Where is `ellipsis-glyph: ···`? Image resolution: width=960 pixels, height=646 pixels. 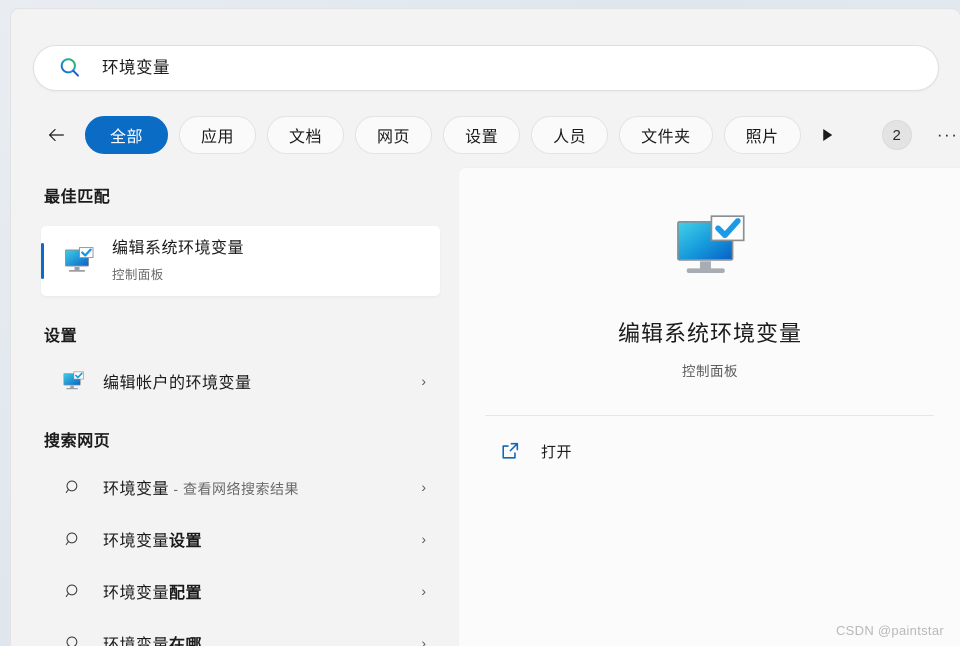 ellipsis-glyph: ··· is located at coordinates (947, 134).